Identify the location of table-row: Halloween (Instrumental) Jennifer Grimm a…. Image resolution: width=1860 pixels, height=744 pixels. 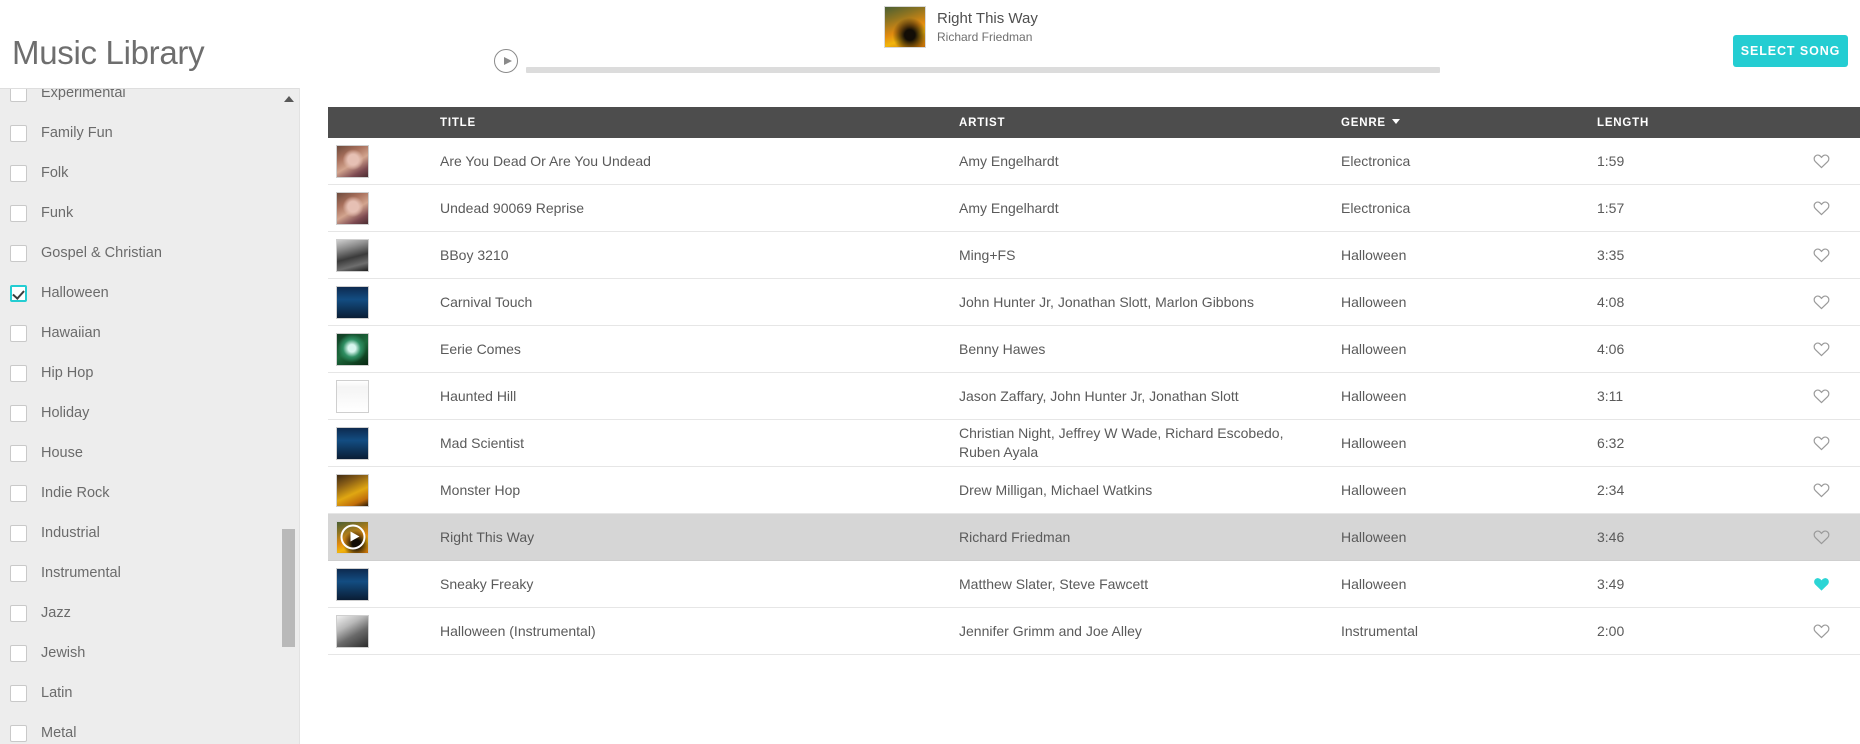
(1094, 631).